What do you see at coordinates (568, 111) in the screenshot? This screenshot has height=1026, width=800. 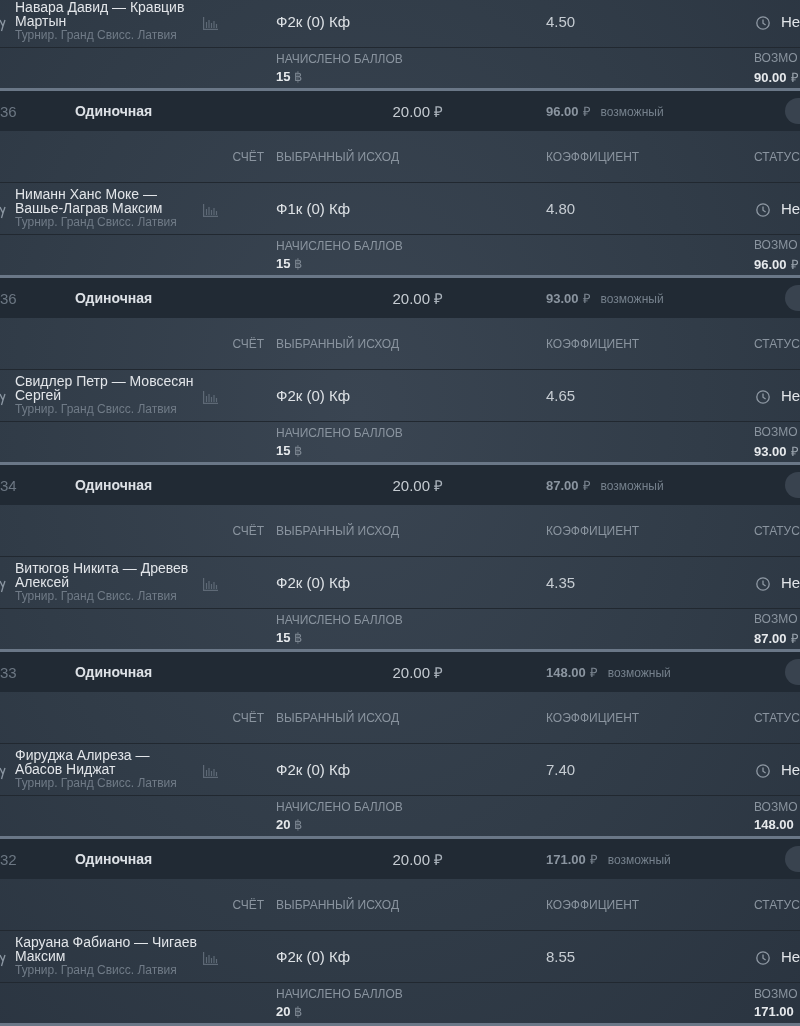 I see `possible-win-amount: 96.00 ₽` at bounding box center [568, 111].